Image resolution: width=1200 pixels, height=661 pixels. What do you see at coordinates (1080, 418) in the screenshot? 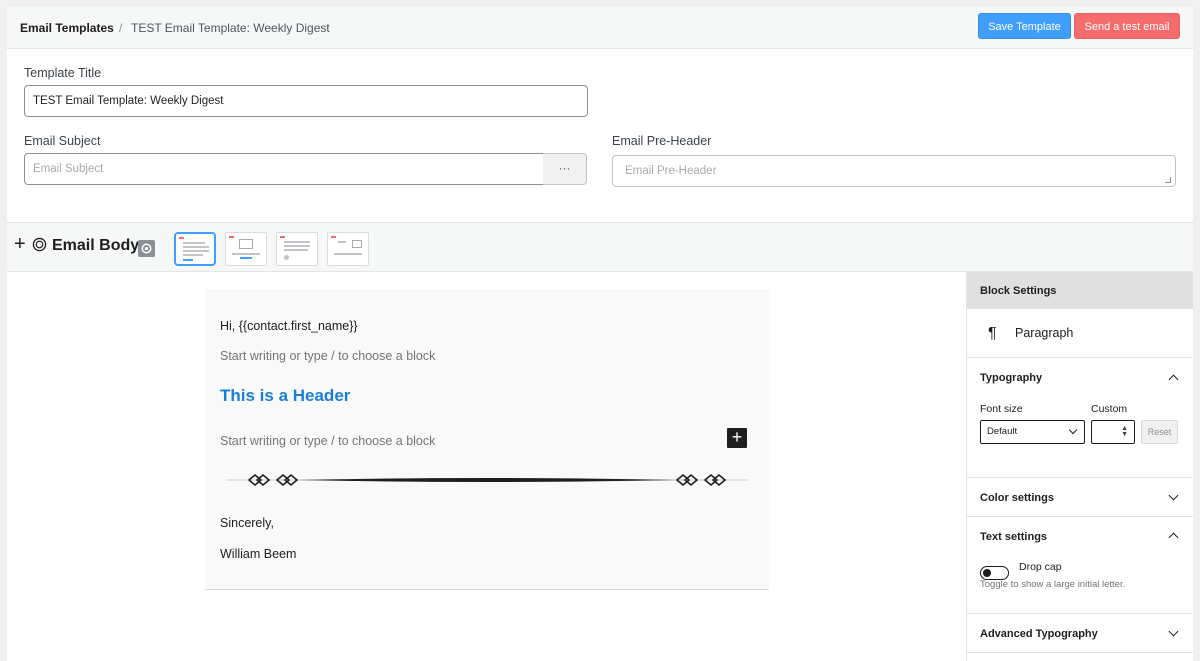
I see `typography-panel: Typography Font size Custom` at bounding box center [1080, 418].